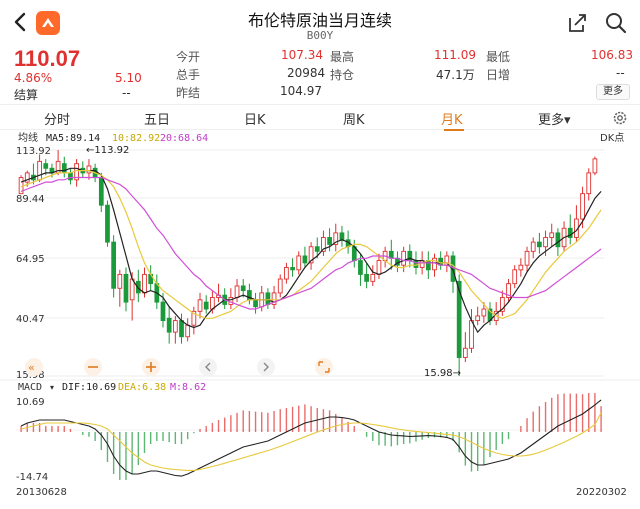  What do you see at coordinates (126, 93) in the screenshot?
I see `settle-value: --` at bounding box center [126, 93].